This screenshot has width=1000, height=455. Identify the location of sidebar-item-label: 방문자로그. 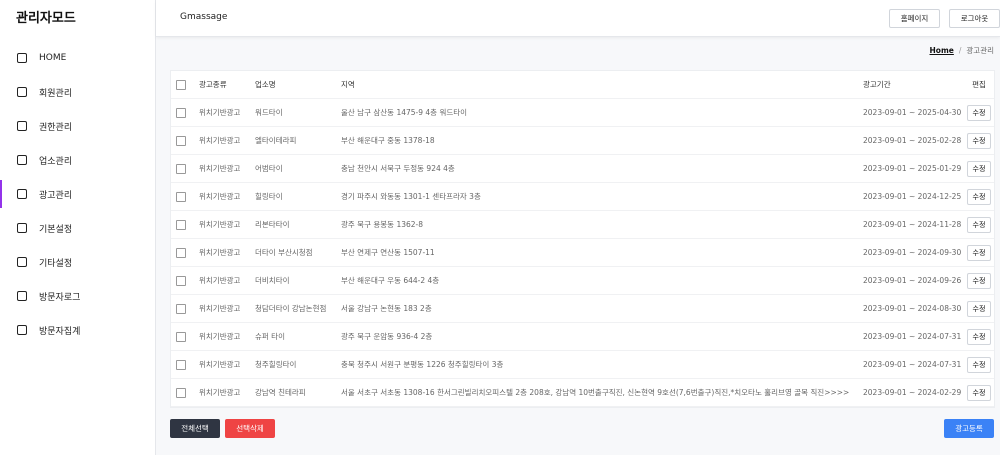
(60, 297).